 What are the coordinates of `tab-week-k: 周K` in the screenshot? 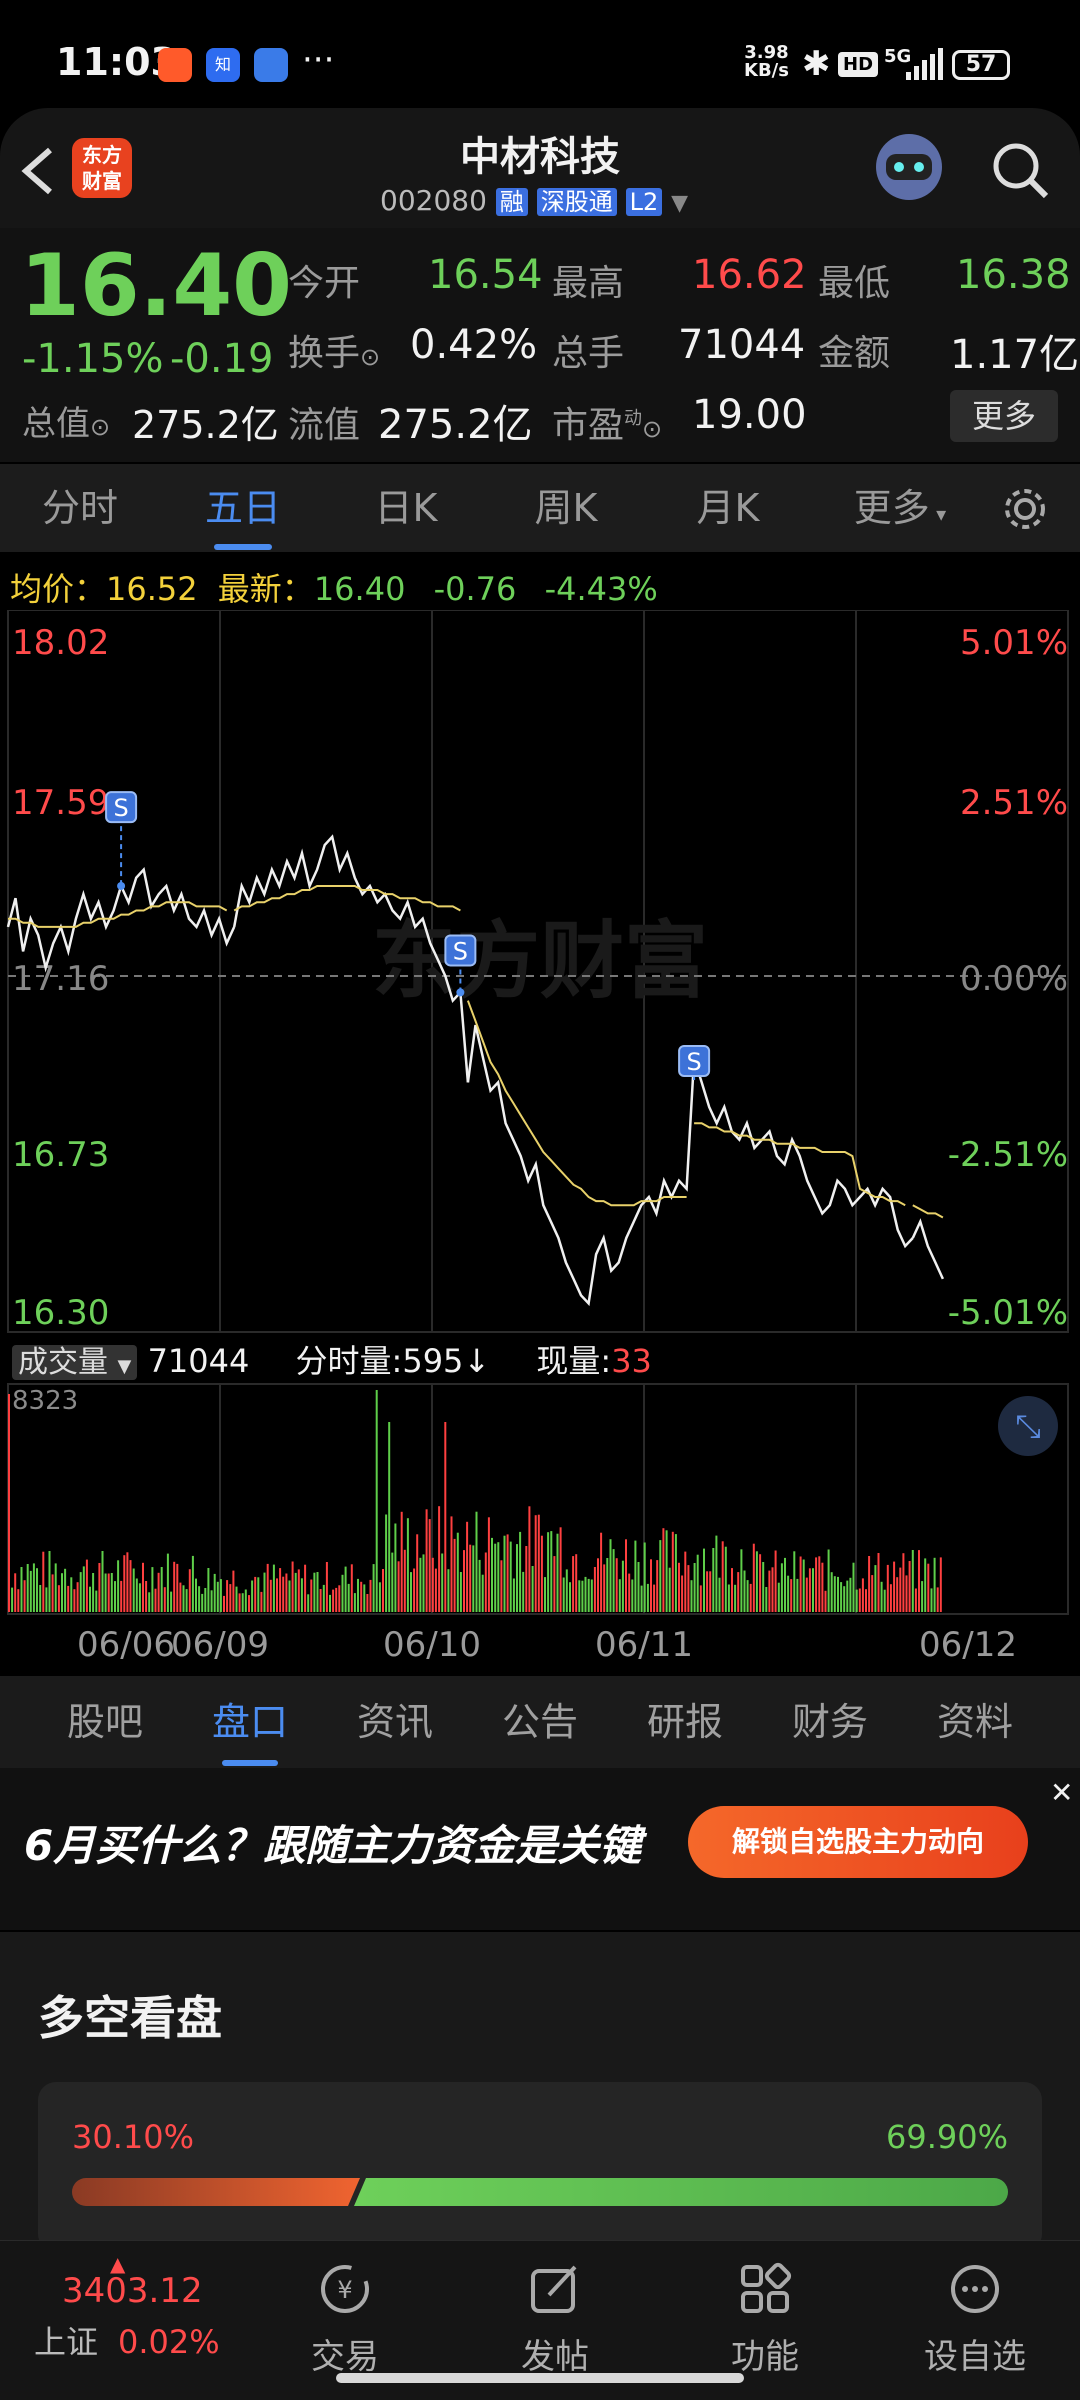 It's located at (566, 508).